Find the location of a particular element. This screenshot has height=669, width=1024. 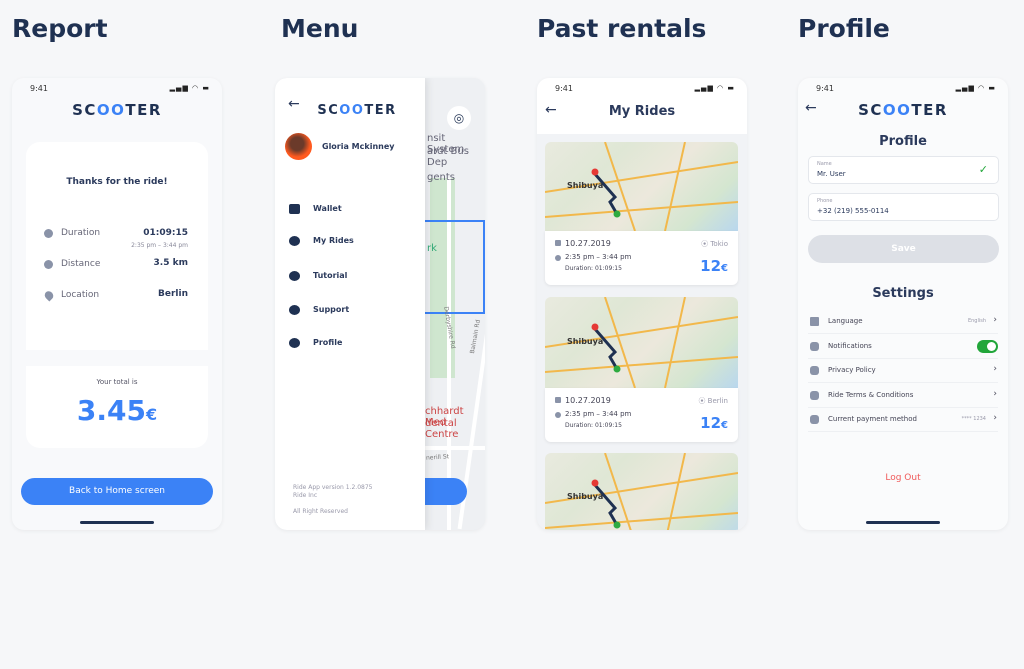

avatar is located at coordinates (298, 146).